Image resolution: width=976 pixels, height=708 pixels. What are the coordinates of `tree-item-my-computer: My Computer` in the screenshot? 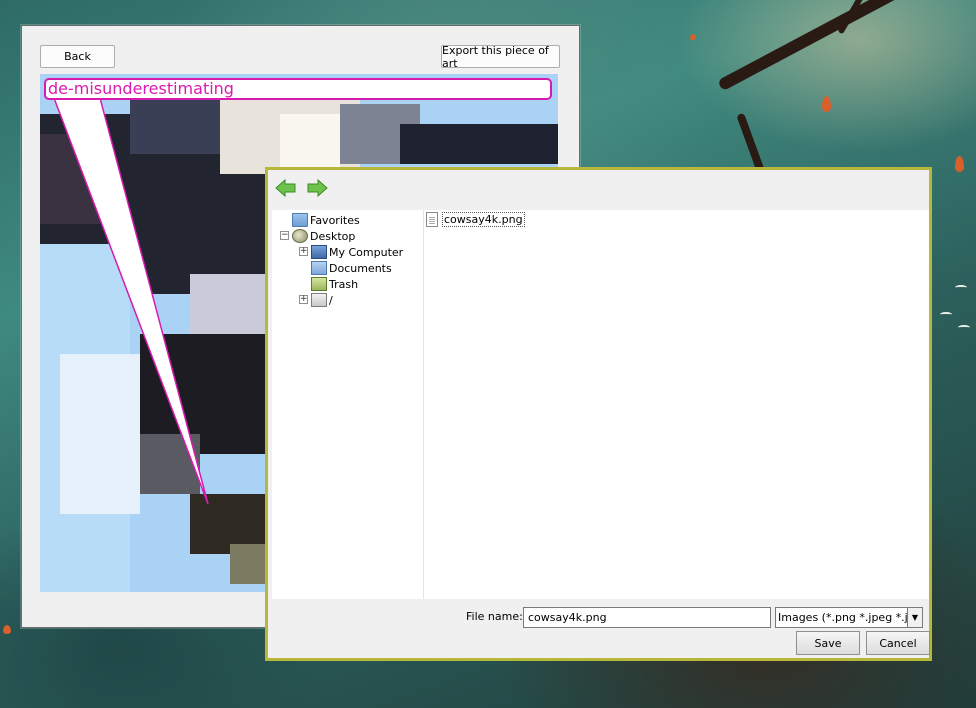 It's located at (357, 252).